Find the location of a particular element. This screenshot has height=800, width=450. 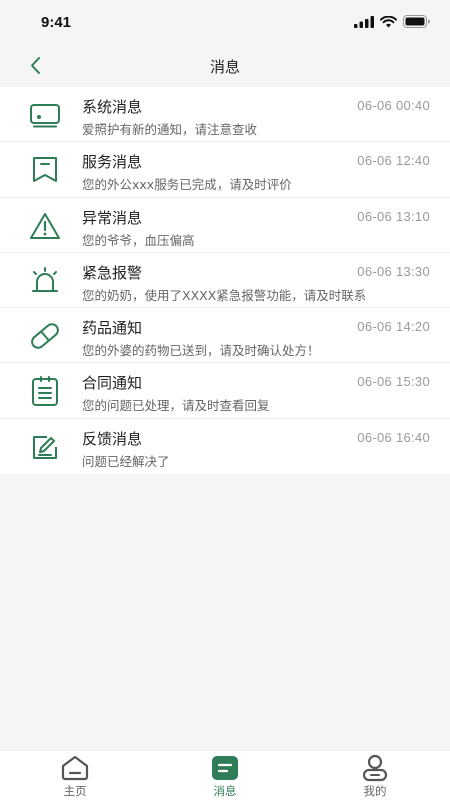

tab-label: 消息 is located at coordinates (225, 791).